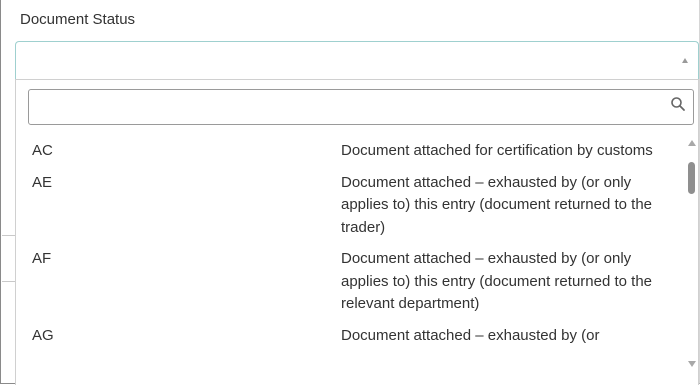 The height and width of the screenshot is (385, 700). Describe the element at coordinates (42, 150) in the screenshot. I see `option-code: AC` at that location.